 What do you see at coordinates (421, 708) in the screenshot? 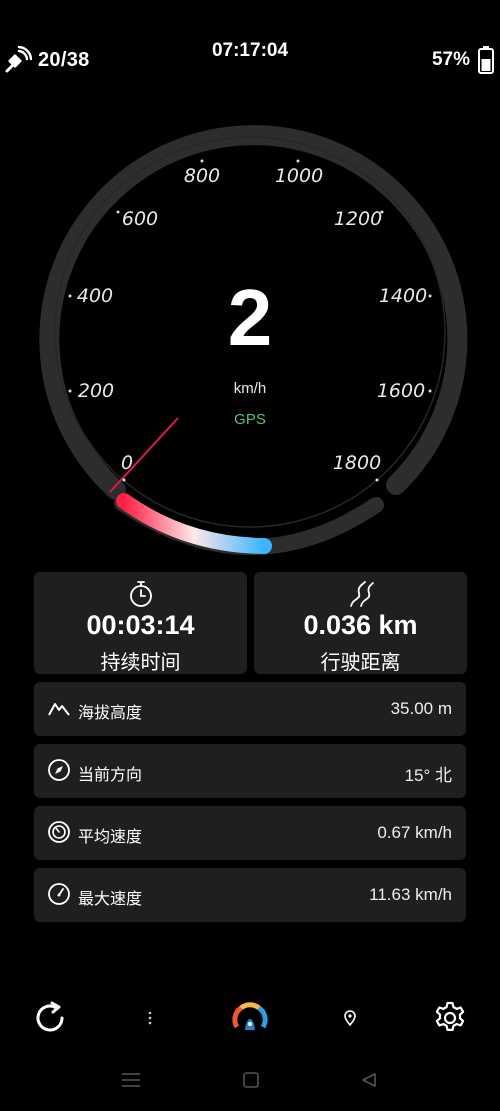
I see `altitude-value: 35.00 m` at bounding box center [421, 708].